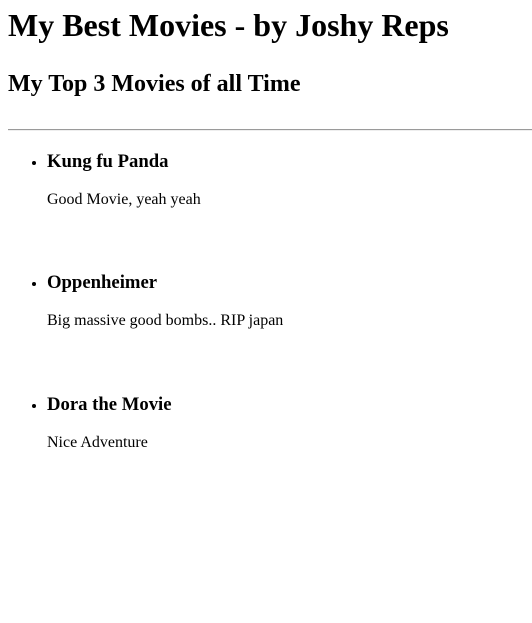  I want to click on movie-description: Good Movie, yeah yeah, so click(124, 199).